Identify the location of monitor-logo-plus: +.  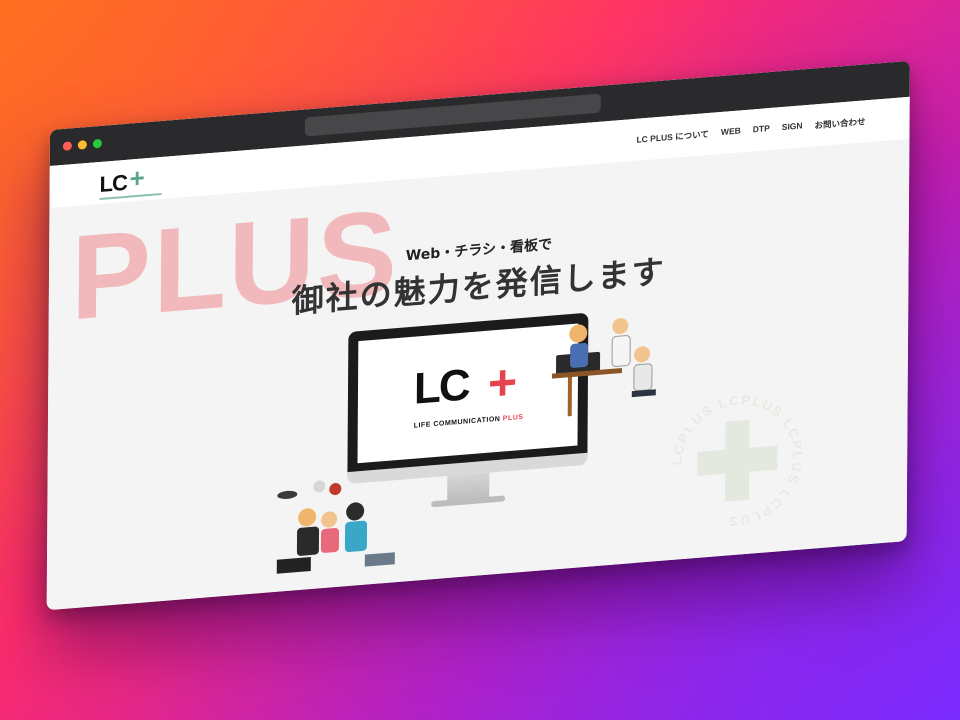
(502, 382).